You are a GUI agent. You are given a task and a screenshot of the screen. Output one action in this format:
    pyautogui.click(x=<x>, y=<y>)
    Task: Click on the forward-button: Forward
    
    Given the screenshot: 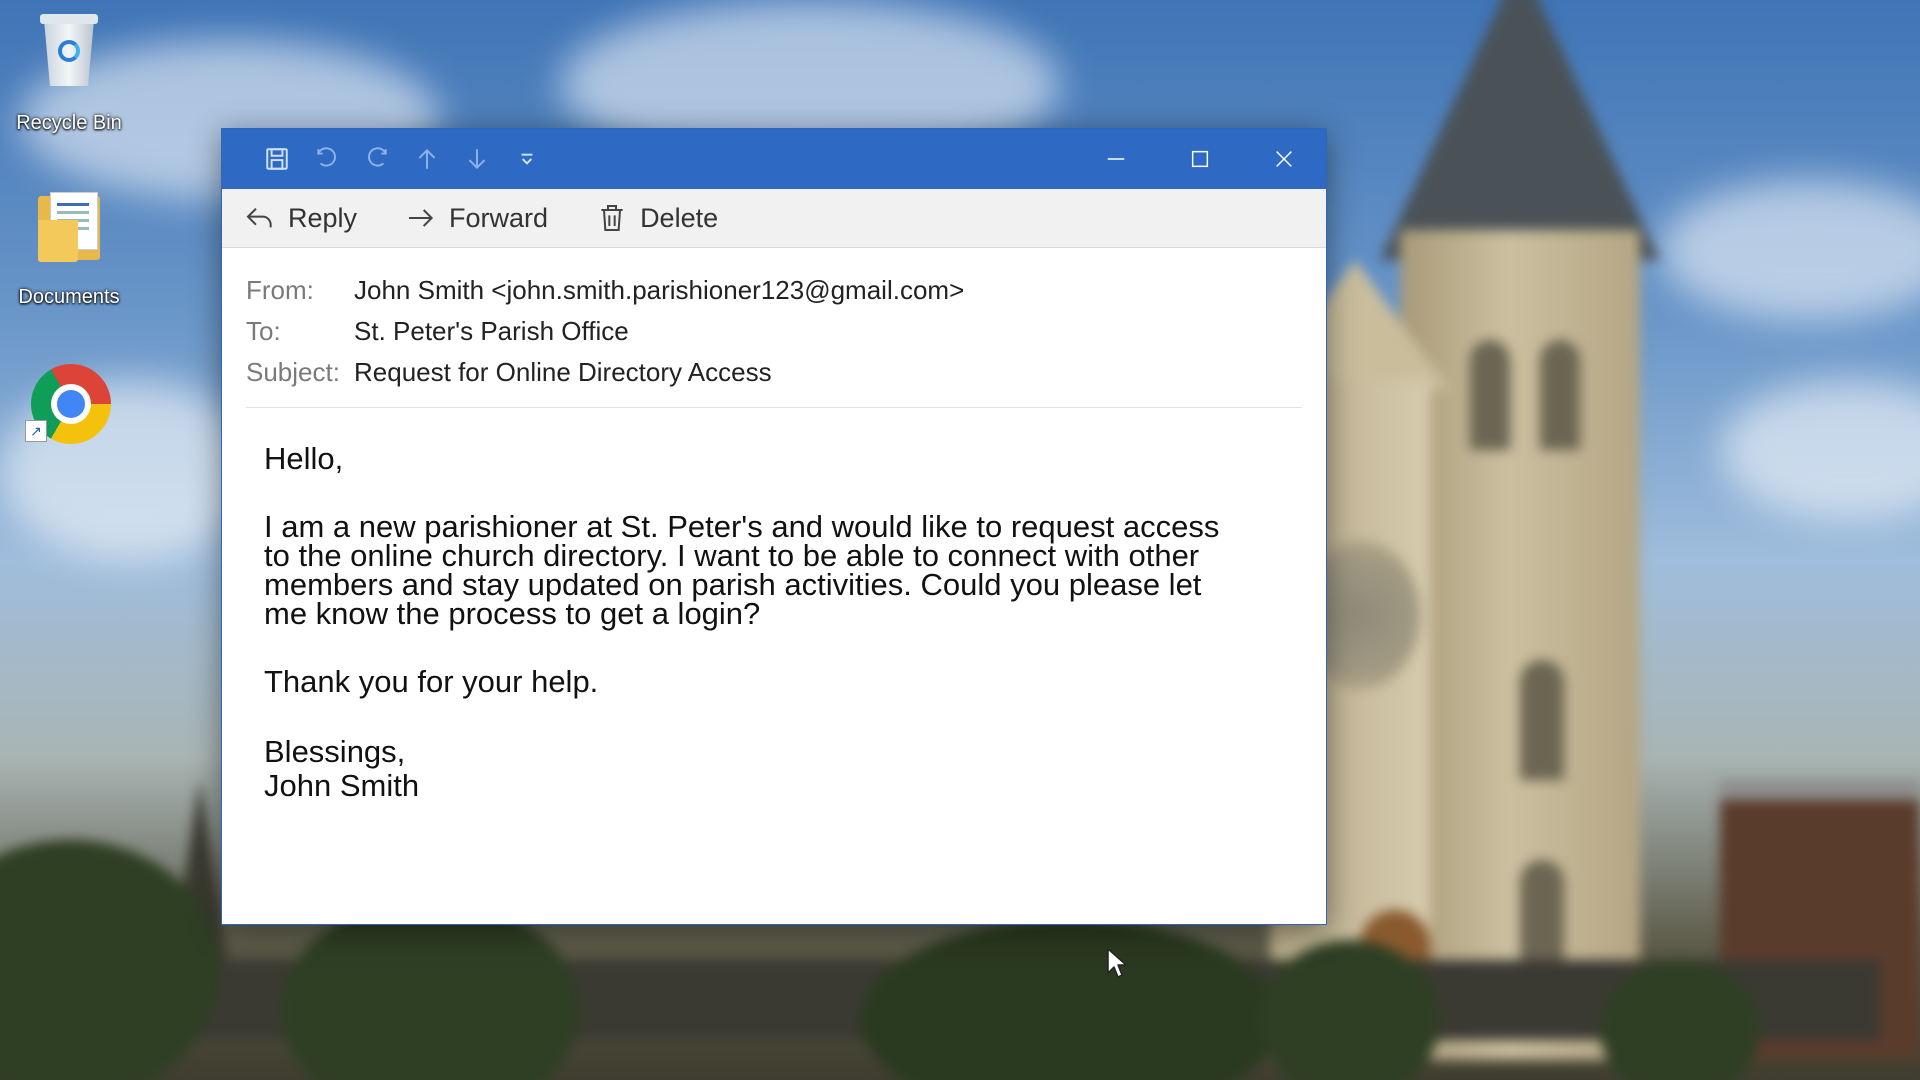 What is the action you would take?
    pyautogui.click(x=476, y=218)
    